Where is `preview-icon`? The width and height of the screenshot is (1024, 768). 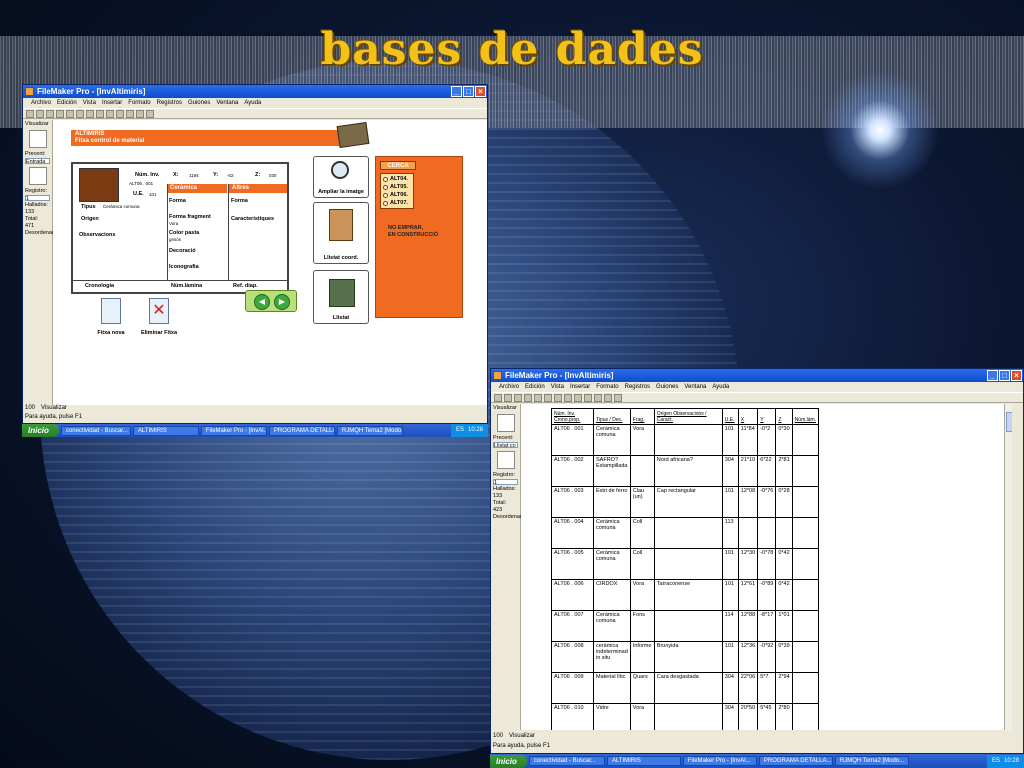
preview-icon is located at coordinates (538, 398).